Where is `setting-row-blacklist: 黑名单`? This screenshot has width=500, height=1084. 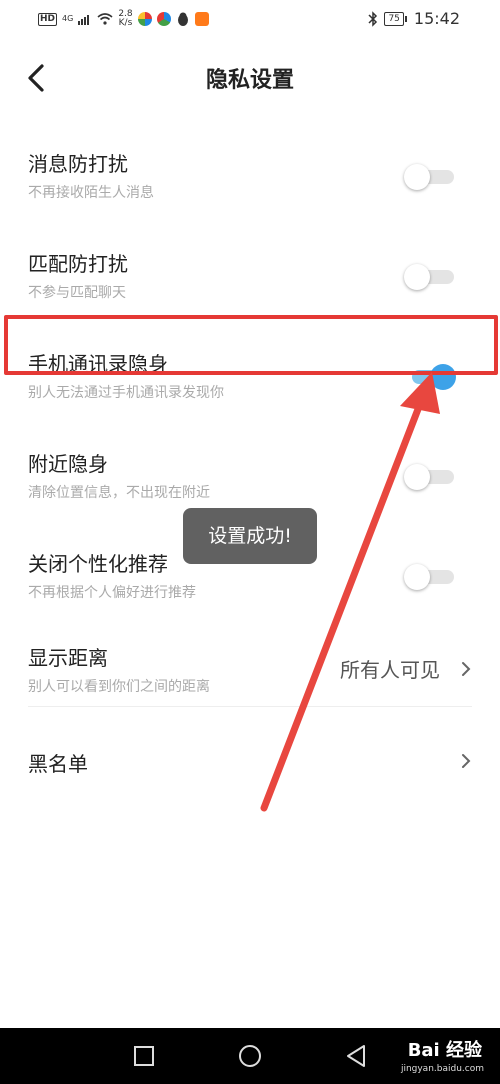
setting-row-blacklist: 黑名单 is located at coordinates (250, 762).